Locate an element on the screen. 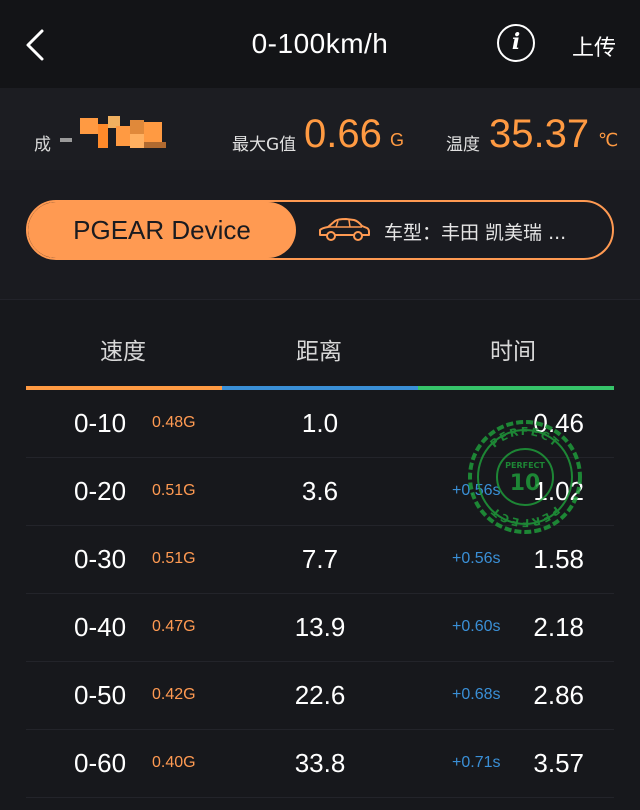  time-delta: +0.71s is located at coordinates (476, 762).